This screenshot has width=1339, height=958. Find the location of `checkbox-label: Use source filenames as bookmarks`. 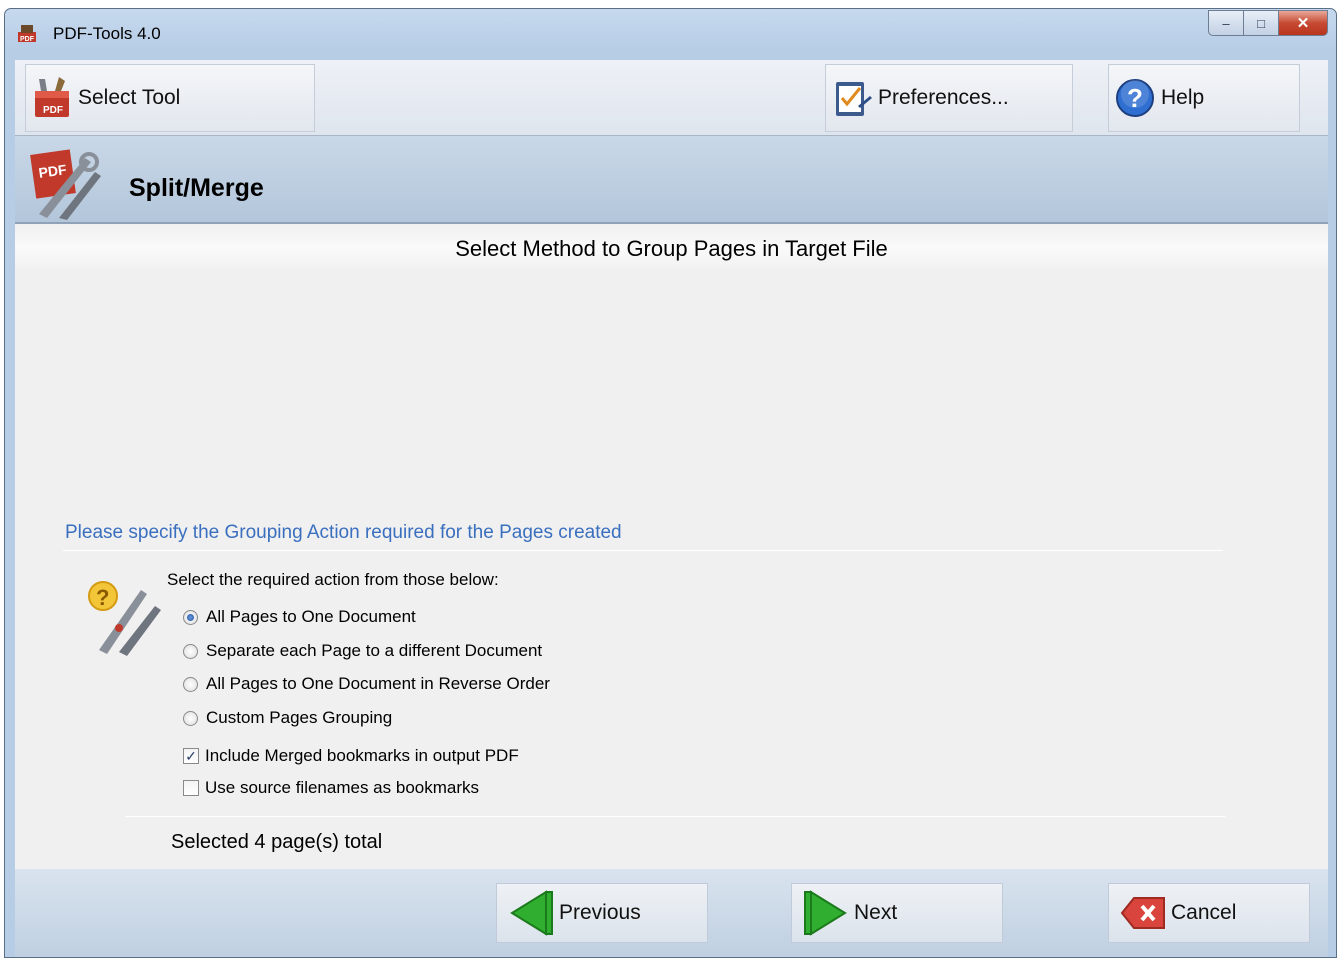

checkbox-label: Use source filenames as bookmarks is located at coordinates (342, 787).